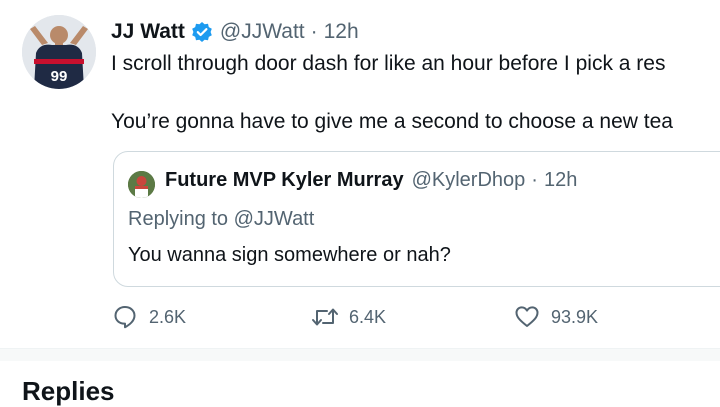 The width and height of the screenshot is (720, 407). What do you see at coordinates (341, 32) in the screenshot?
I see `tweet-time: 12h` at bounding box center [341, 32].